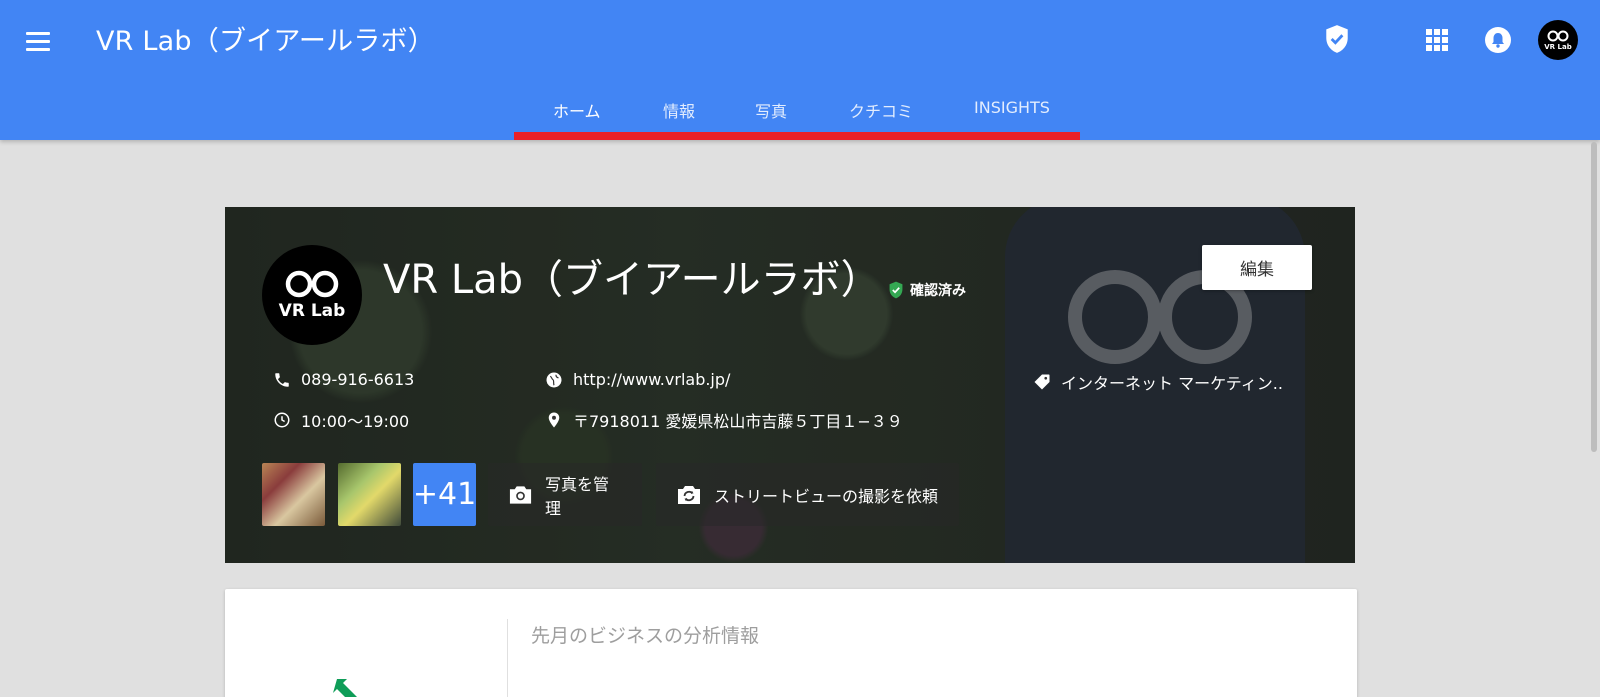 The width and height of the screenshot is (1600, 697). Describe the element at coordinates (282, 420) in the screenshot. I see `clock-icon` at that location.